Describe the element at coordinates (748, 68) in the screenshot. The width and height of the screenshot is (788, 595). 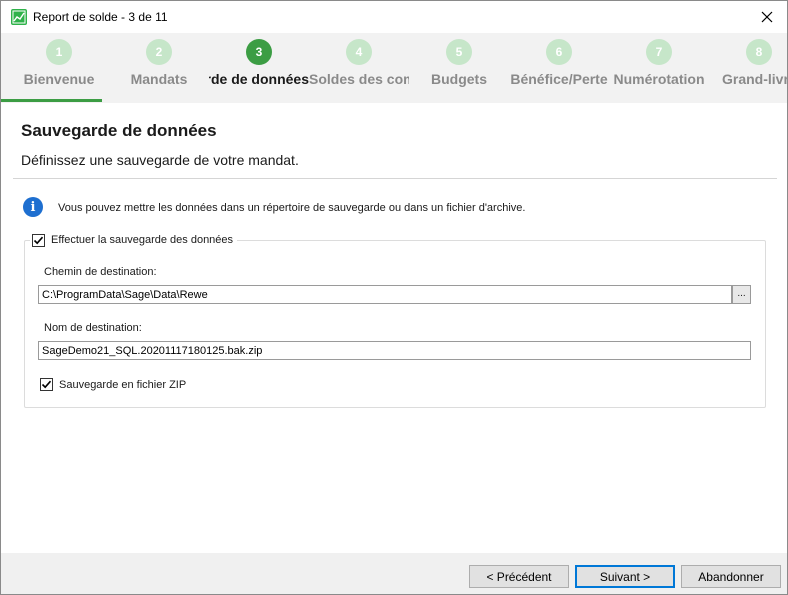
I see `step-8: 8 Grand-livre` at that location.